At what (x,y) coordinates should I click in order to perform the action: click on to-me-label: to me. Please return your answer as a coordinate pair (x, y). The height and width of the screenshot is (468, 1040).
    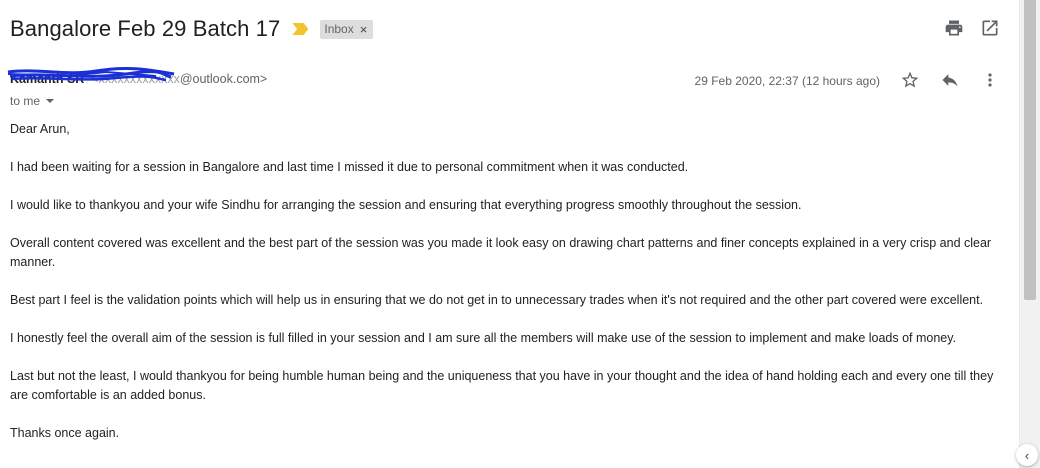
    Looking at the image, I should click on (25, 101).